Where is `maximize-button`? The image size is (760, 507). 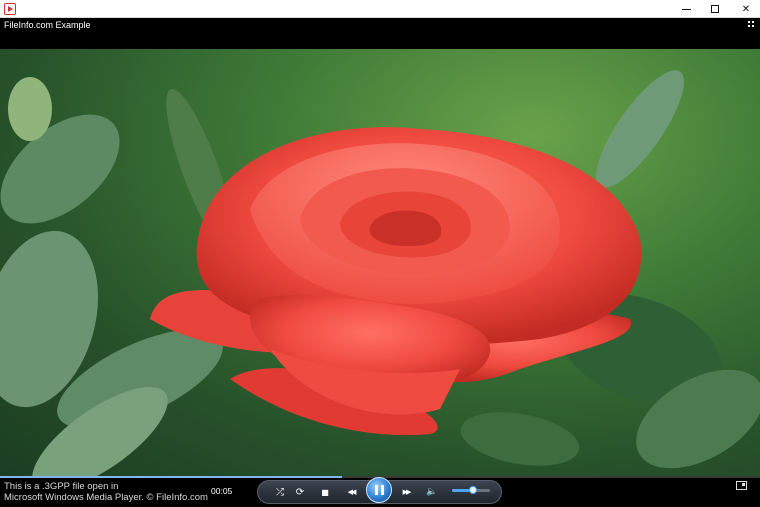 maximize-button is located at coordinates (715, 9).